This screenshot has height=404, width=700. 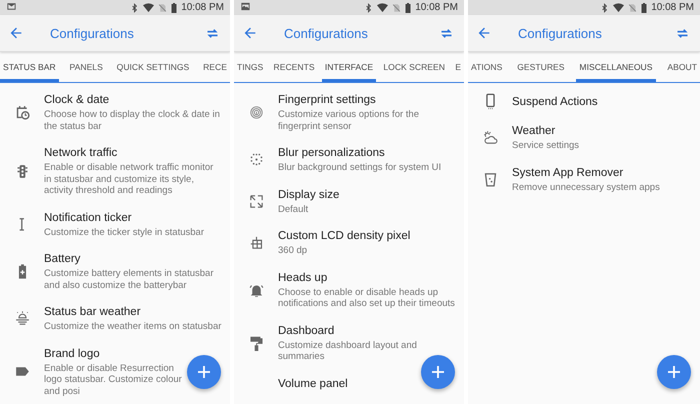 What do you see at coordinates (88, 217) in the screenshot?
I see `setting-title: Notification ticker` at bounding box center [88, 217].